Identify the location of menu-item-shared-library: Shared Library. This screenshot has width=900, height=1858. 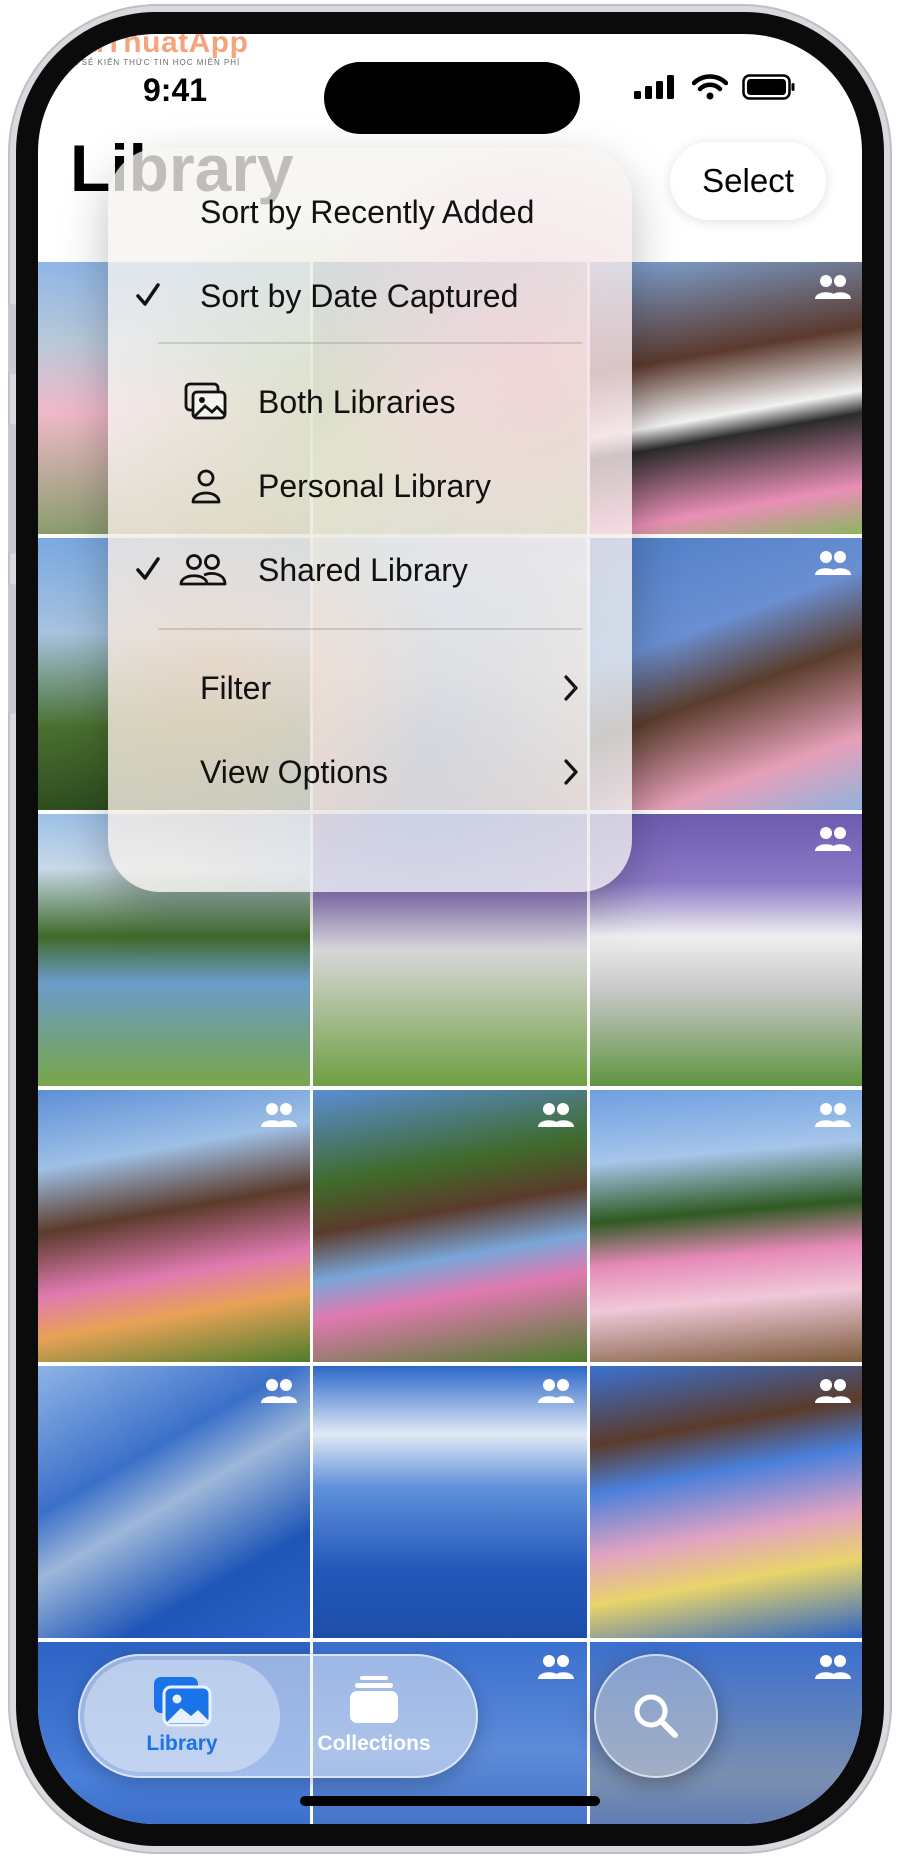
(370, 570).